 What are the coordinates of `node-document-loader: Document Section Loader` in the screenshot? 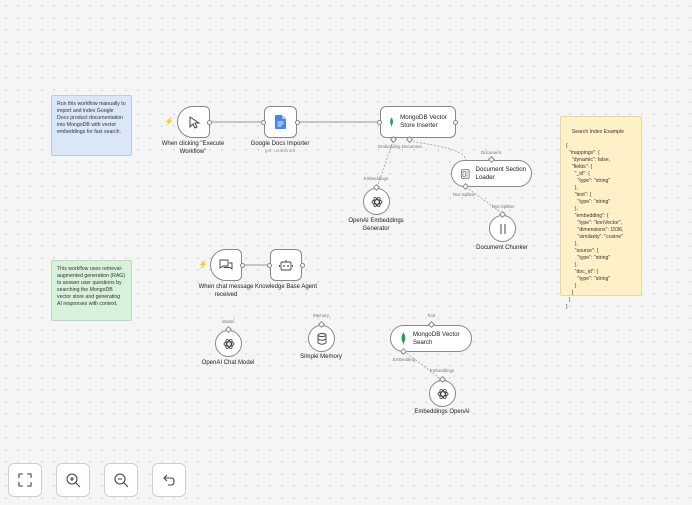 It's located at (491, 173).